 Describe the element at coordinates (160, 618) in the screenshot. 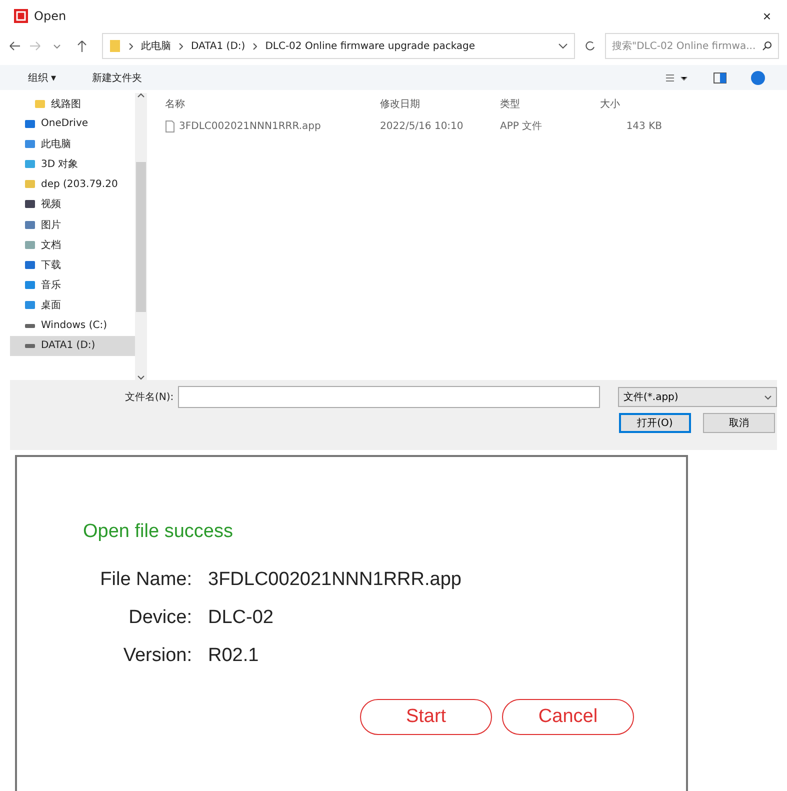

I see `field-label: Device:` at that location.